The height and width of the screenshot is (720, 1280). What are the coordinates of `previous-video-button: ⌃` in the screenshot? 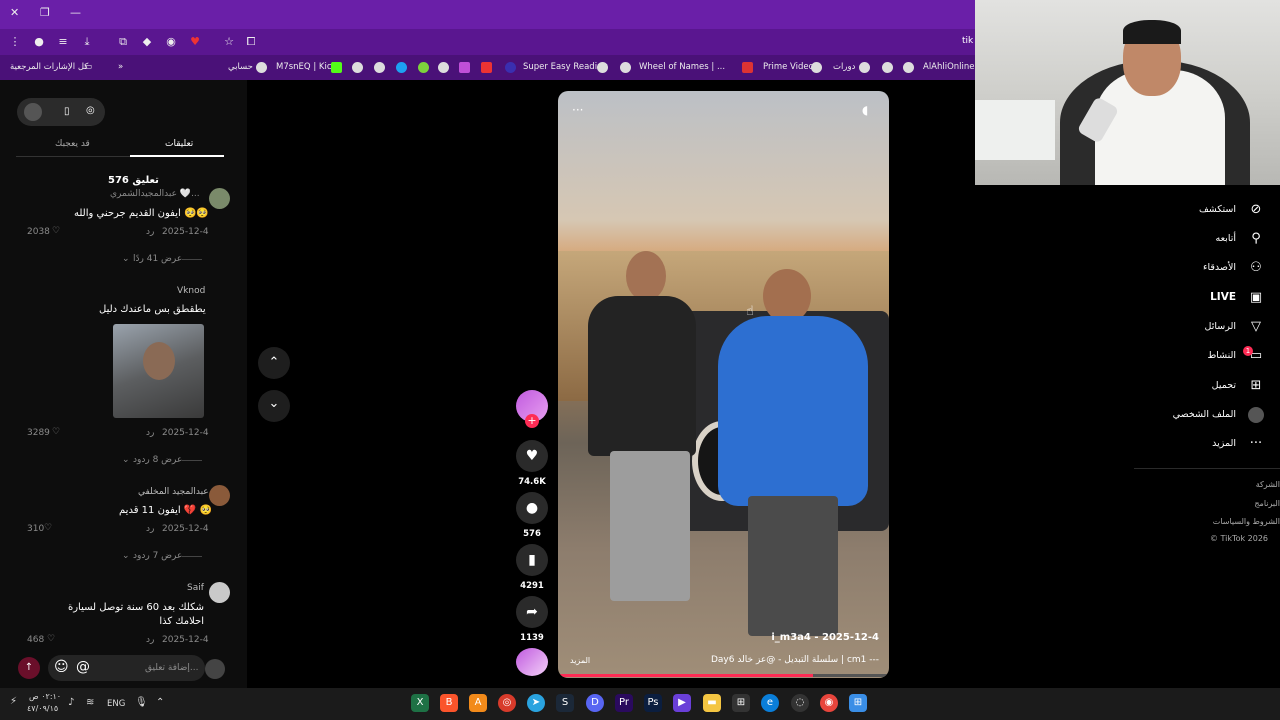 It's located at (274, 363).